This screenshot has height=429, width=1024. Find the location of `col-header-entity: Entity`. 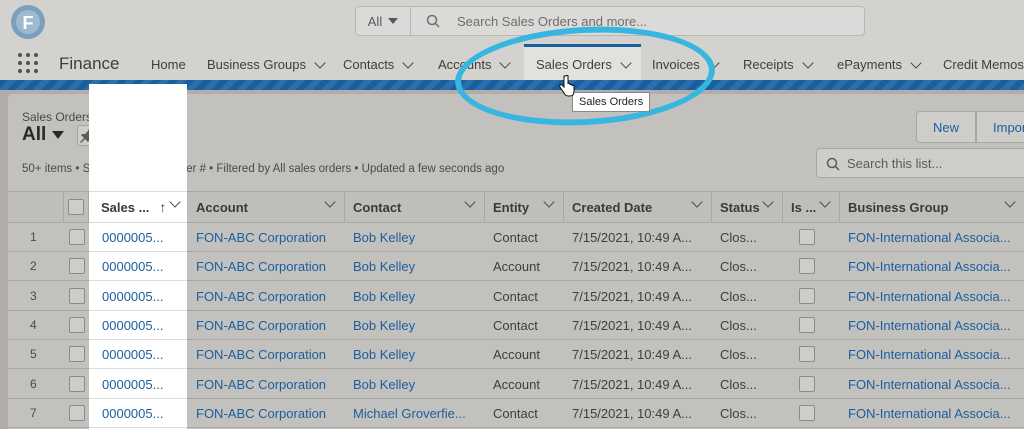

col-header-entity: Entity is located at coordinates (524, 207).